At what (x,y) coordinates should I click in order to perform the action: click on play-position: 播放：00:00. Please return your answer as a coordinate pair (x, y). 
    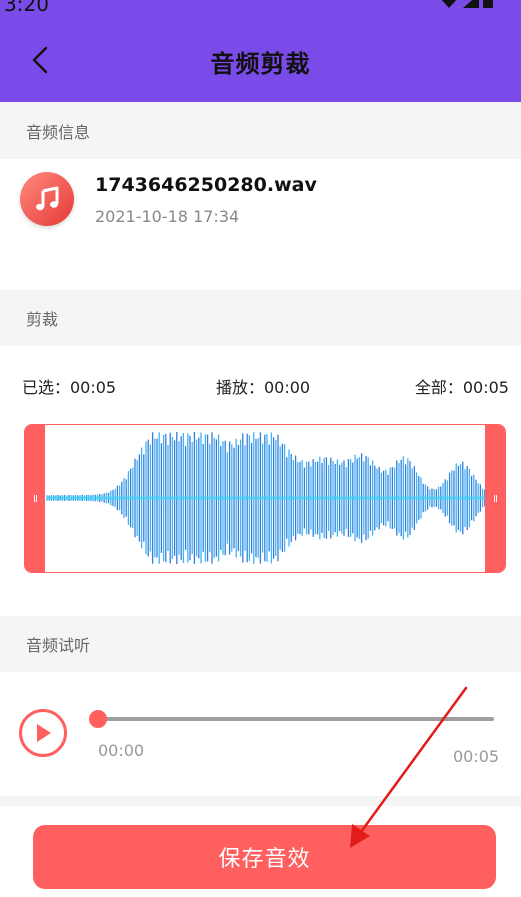
    Looking at the image, I should click on (263, 387).